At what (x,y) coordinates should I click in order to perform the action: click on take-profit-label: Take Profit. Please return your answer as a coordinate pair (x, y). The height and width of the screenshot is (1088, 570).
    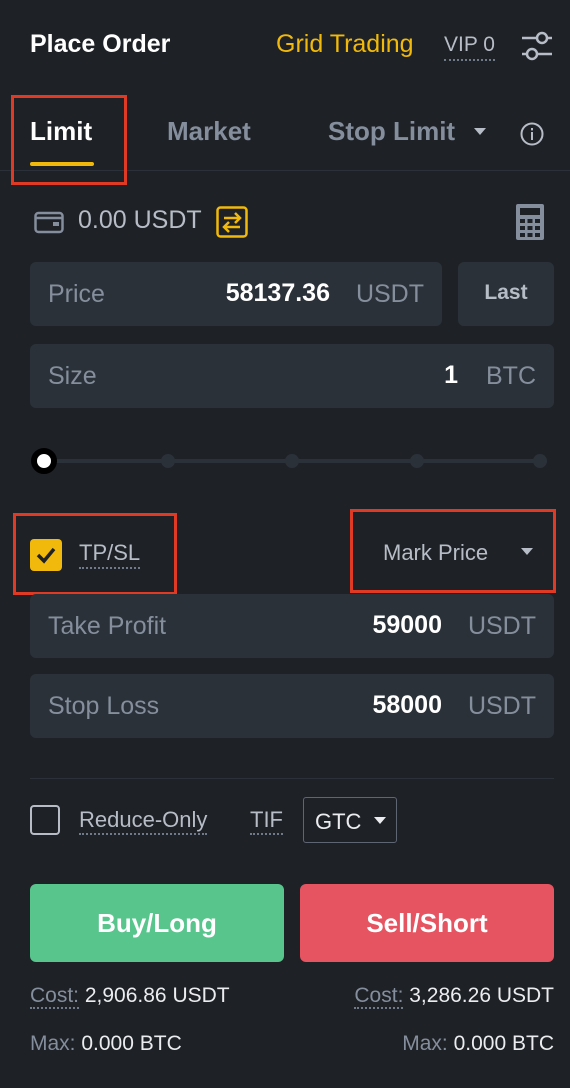
    Looking at the image, I should click on (107, 626).